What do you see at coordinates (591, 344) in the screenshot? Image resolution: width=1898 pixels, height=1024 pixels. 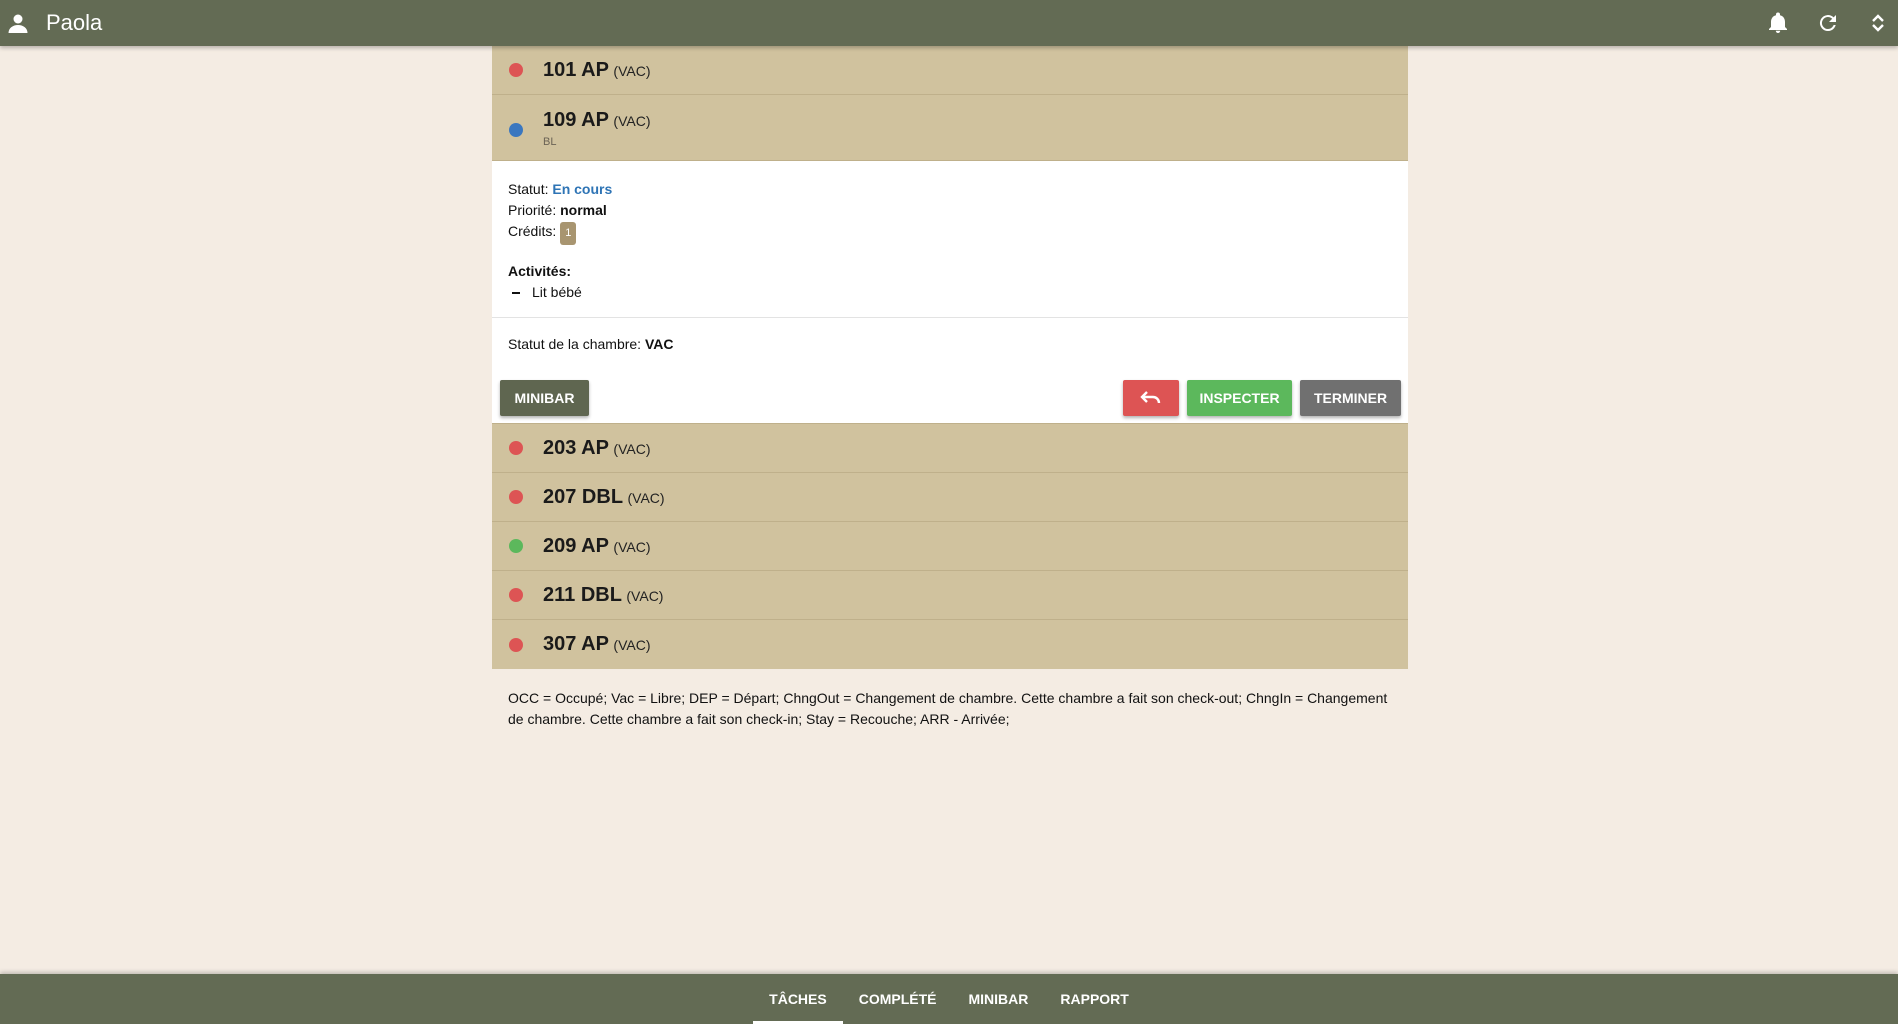 I see `room-status-line: Statut de la chambre: VAC` at bounding box center [591, 344].